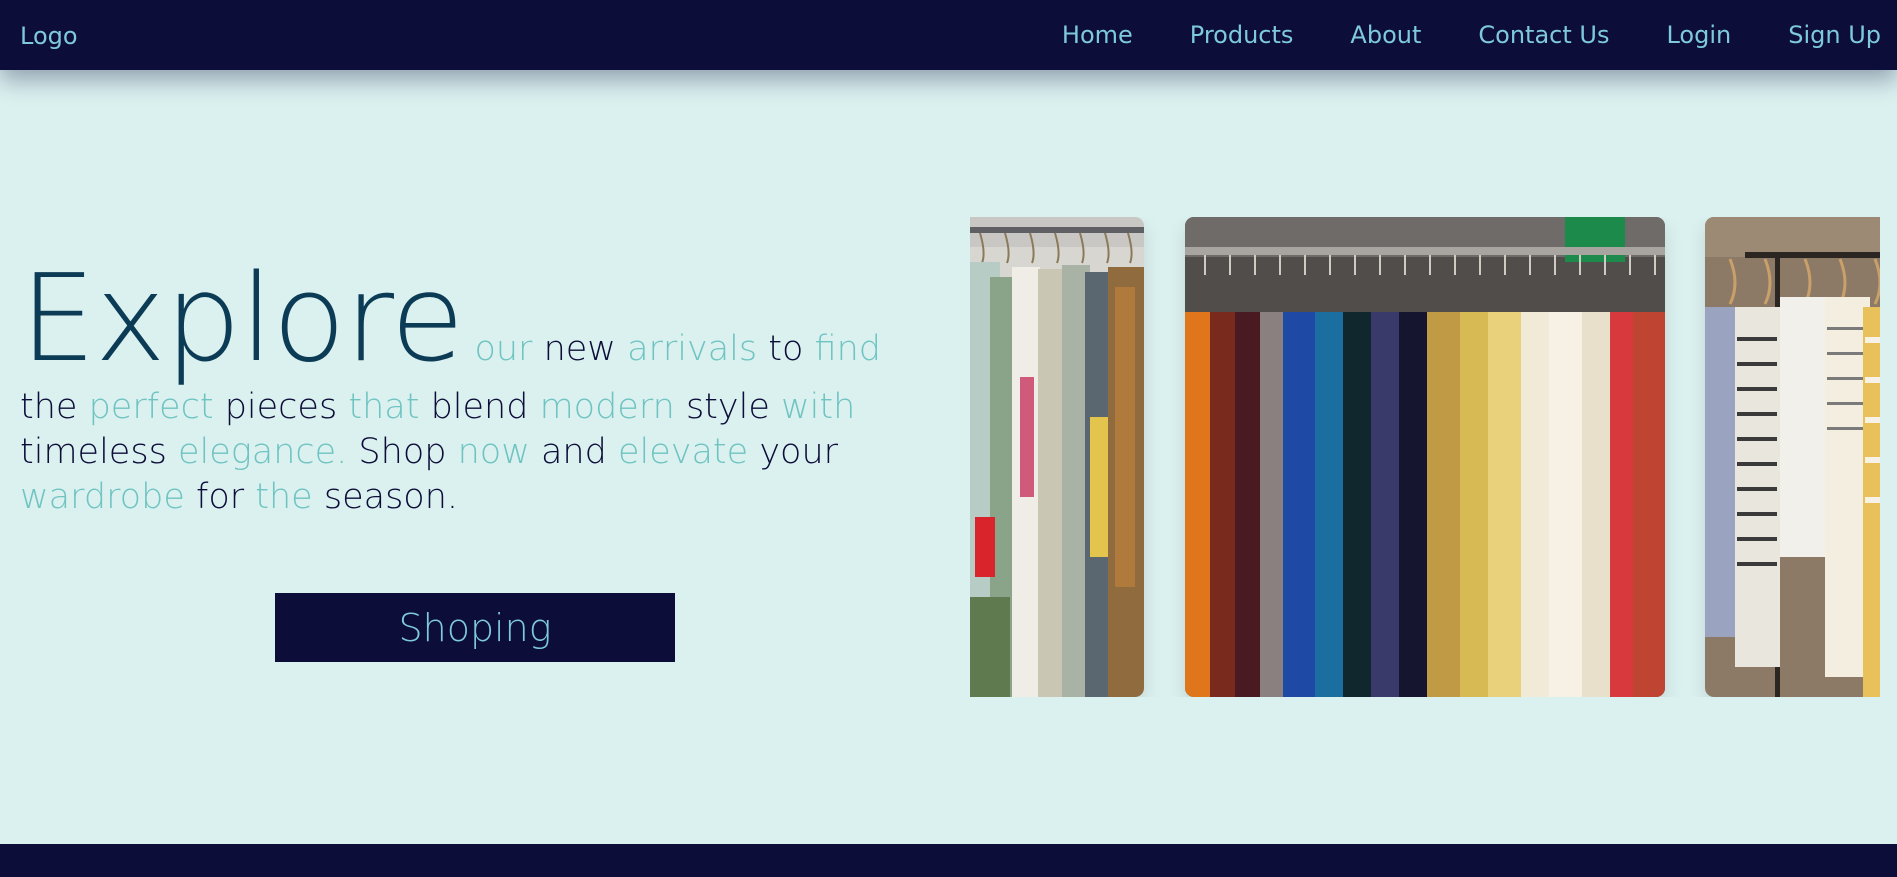  What do you see at coordinates (475, 627) in the screenshot?
I see `shopping-button: Shoping` at bounding box center [475, 627].